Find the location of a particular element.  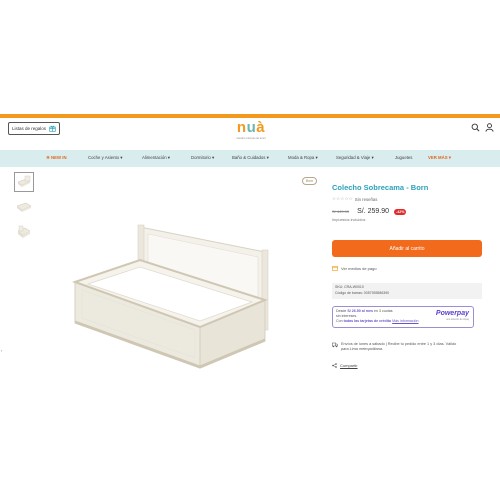

product-title: Colecho Sobrecama - Born is located at coordinates (380, 187).